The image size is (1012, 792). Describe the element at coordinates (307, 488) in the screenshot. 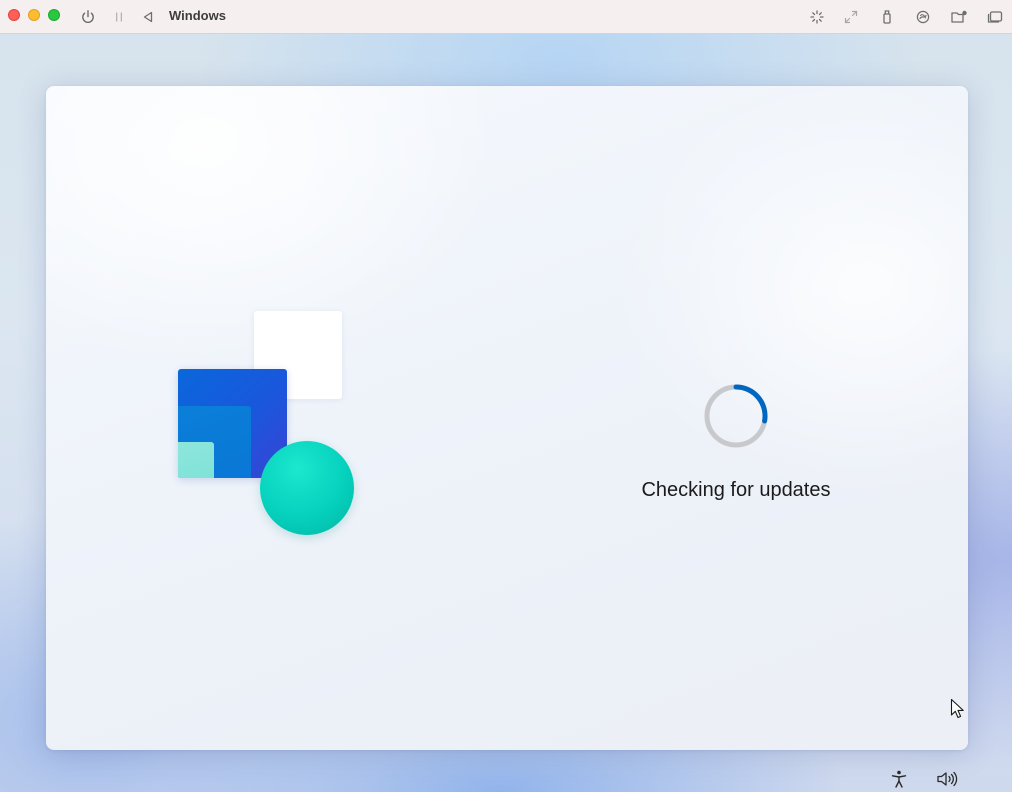

I see `logo-teal-circle` at that location.